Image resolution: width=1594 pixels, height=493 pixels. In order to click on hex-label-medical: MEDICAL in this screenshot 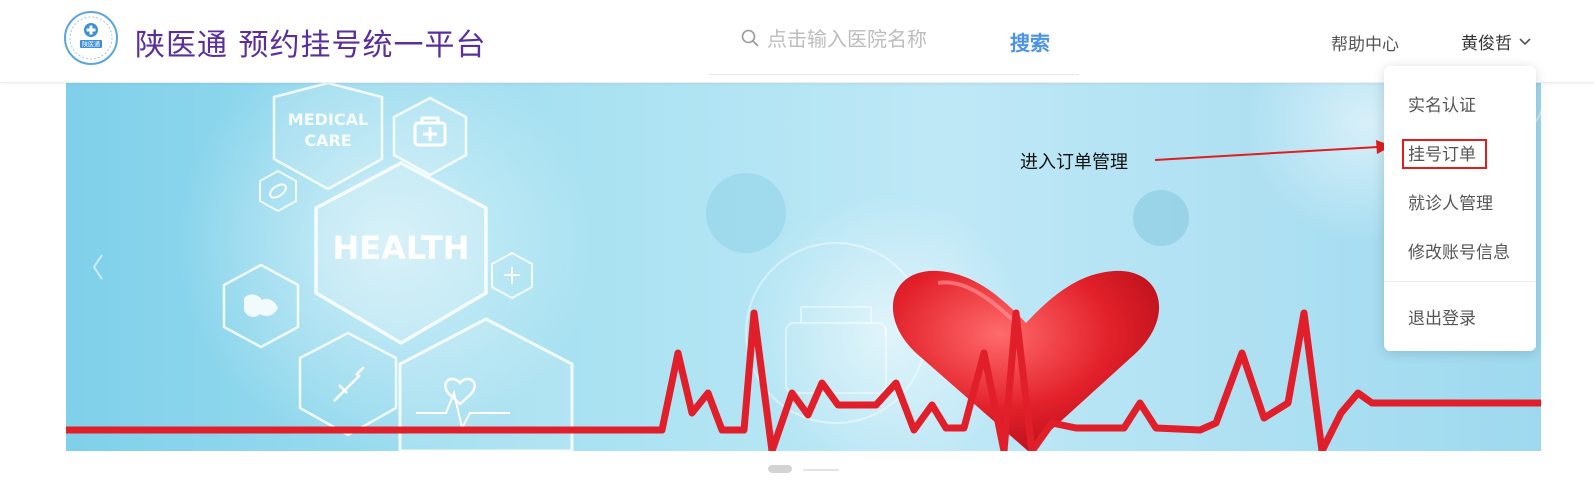, I will do `click(328, 119)`.